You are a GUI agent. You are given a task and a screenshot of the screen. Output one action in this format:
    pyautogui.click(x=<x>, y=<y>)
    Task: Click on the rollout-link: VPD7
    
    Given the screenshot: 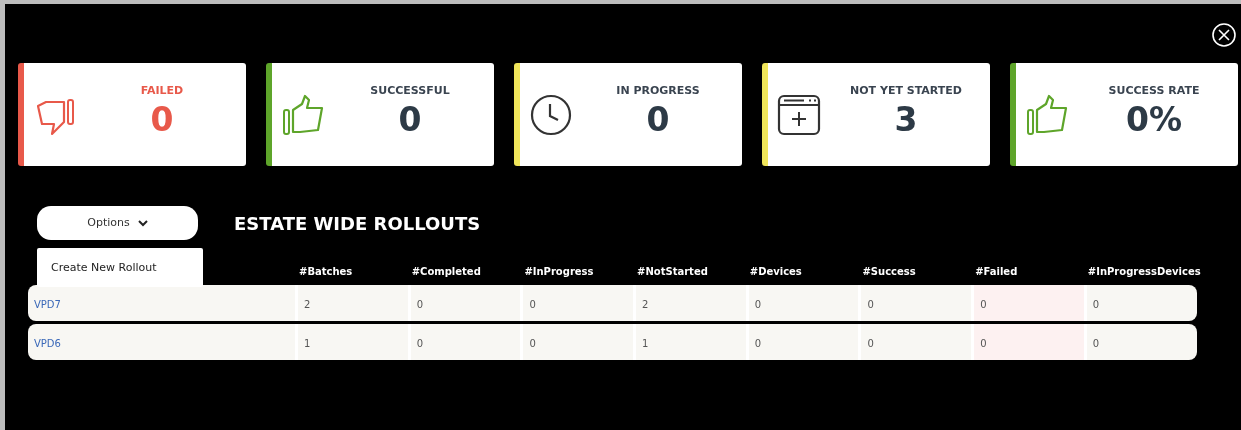 What is the action you would take?
    pyautogui.click(x=161, y=303)
    